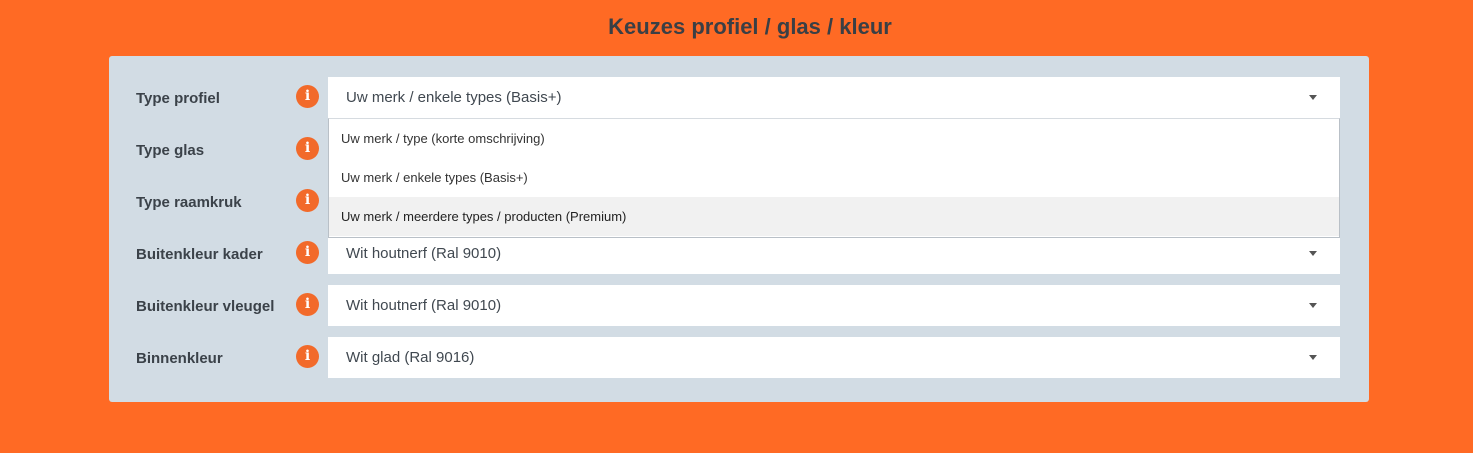 The image size is (1473, 453). What do you see at coordinates (205, 306) in the screenshot?
I see `label-buitenkleur-vleugel: Buitenkleur vleugel` at bounding box center [205, 306].